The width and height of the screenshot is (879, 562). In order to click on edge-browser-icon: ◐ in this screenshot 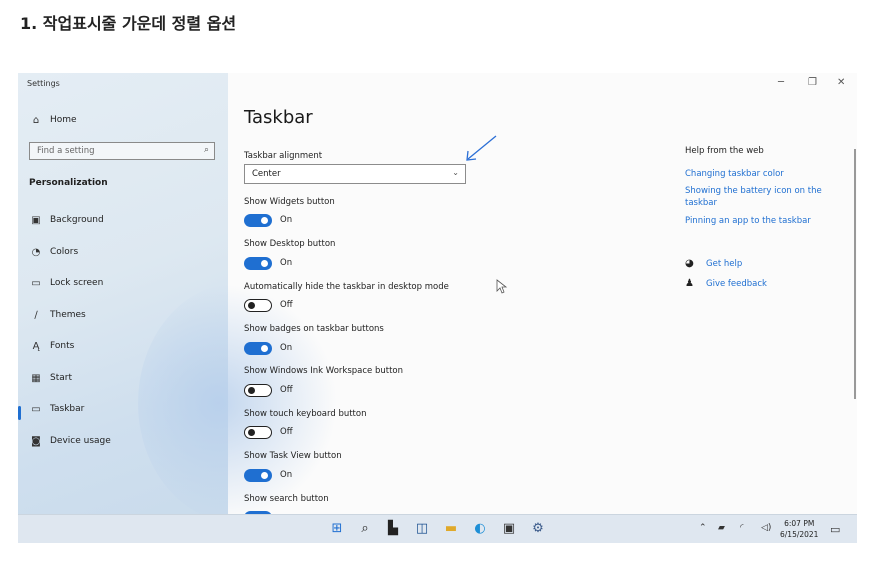, I will do `click(480, 529)`.